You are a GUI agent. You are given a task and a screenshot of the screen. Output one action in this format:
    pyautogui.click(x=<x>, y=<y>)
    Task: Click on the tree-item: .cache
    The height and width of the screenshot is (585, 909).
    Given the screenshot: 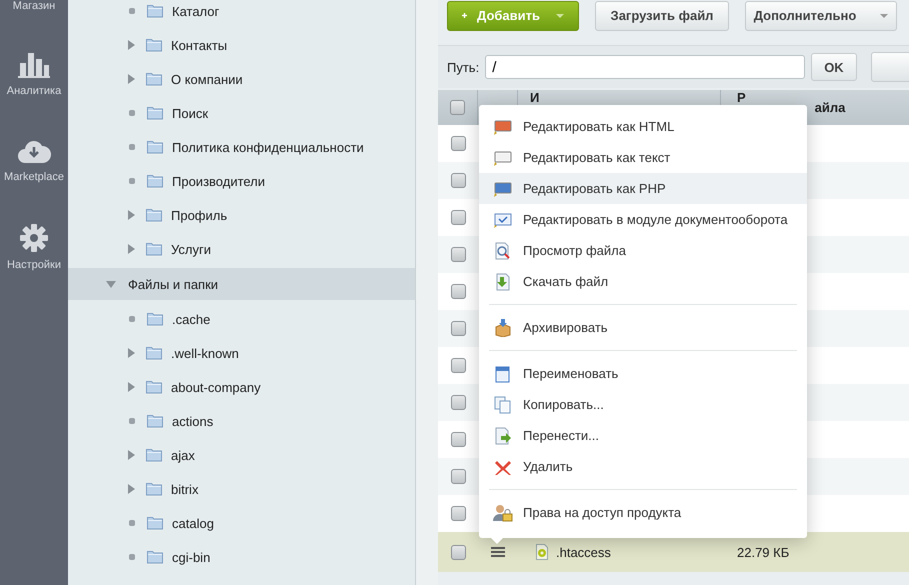 What is the action you would take?
    pyautogui.click(x=191, y=319)
    